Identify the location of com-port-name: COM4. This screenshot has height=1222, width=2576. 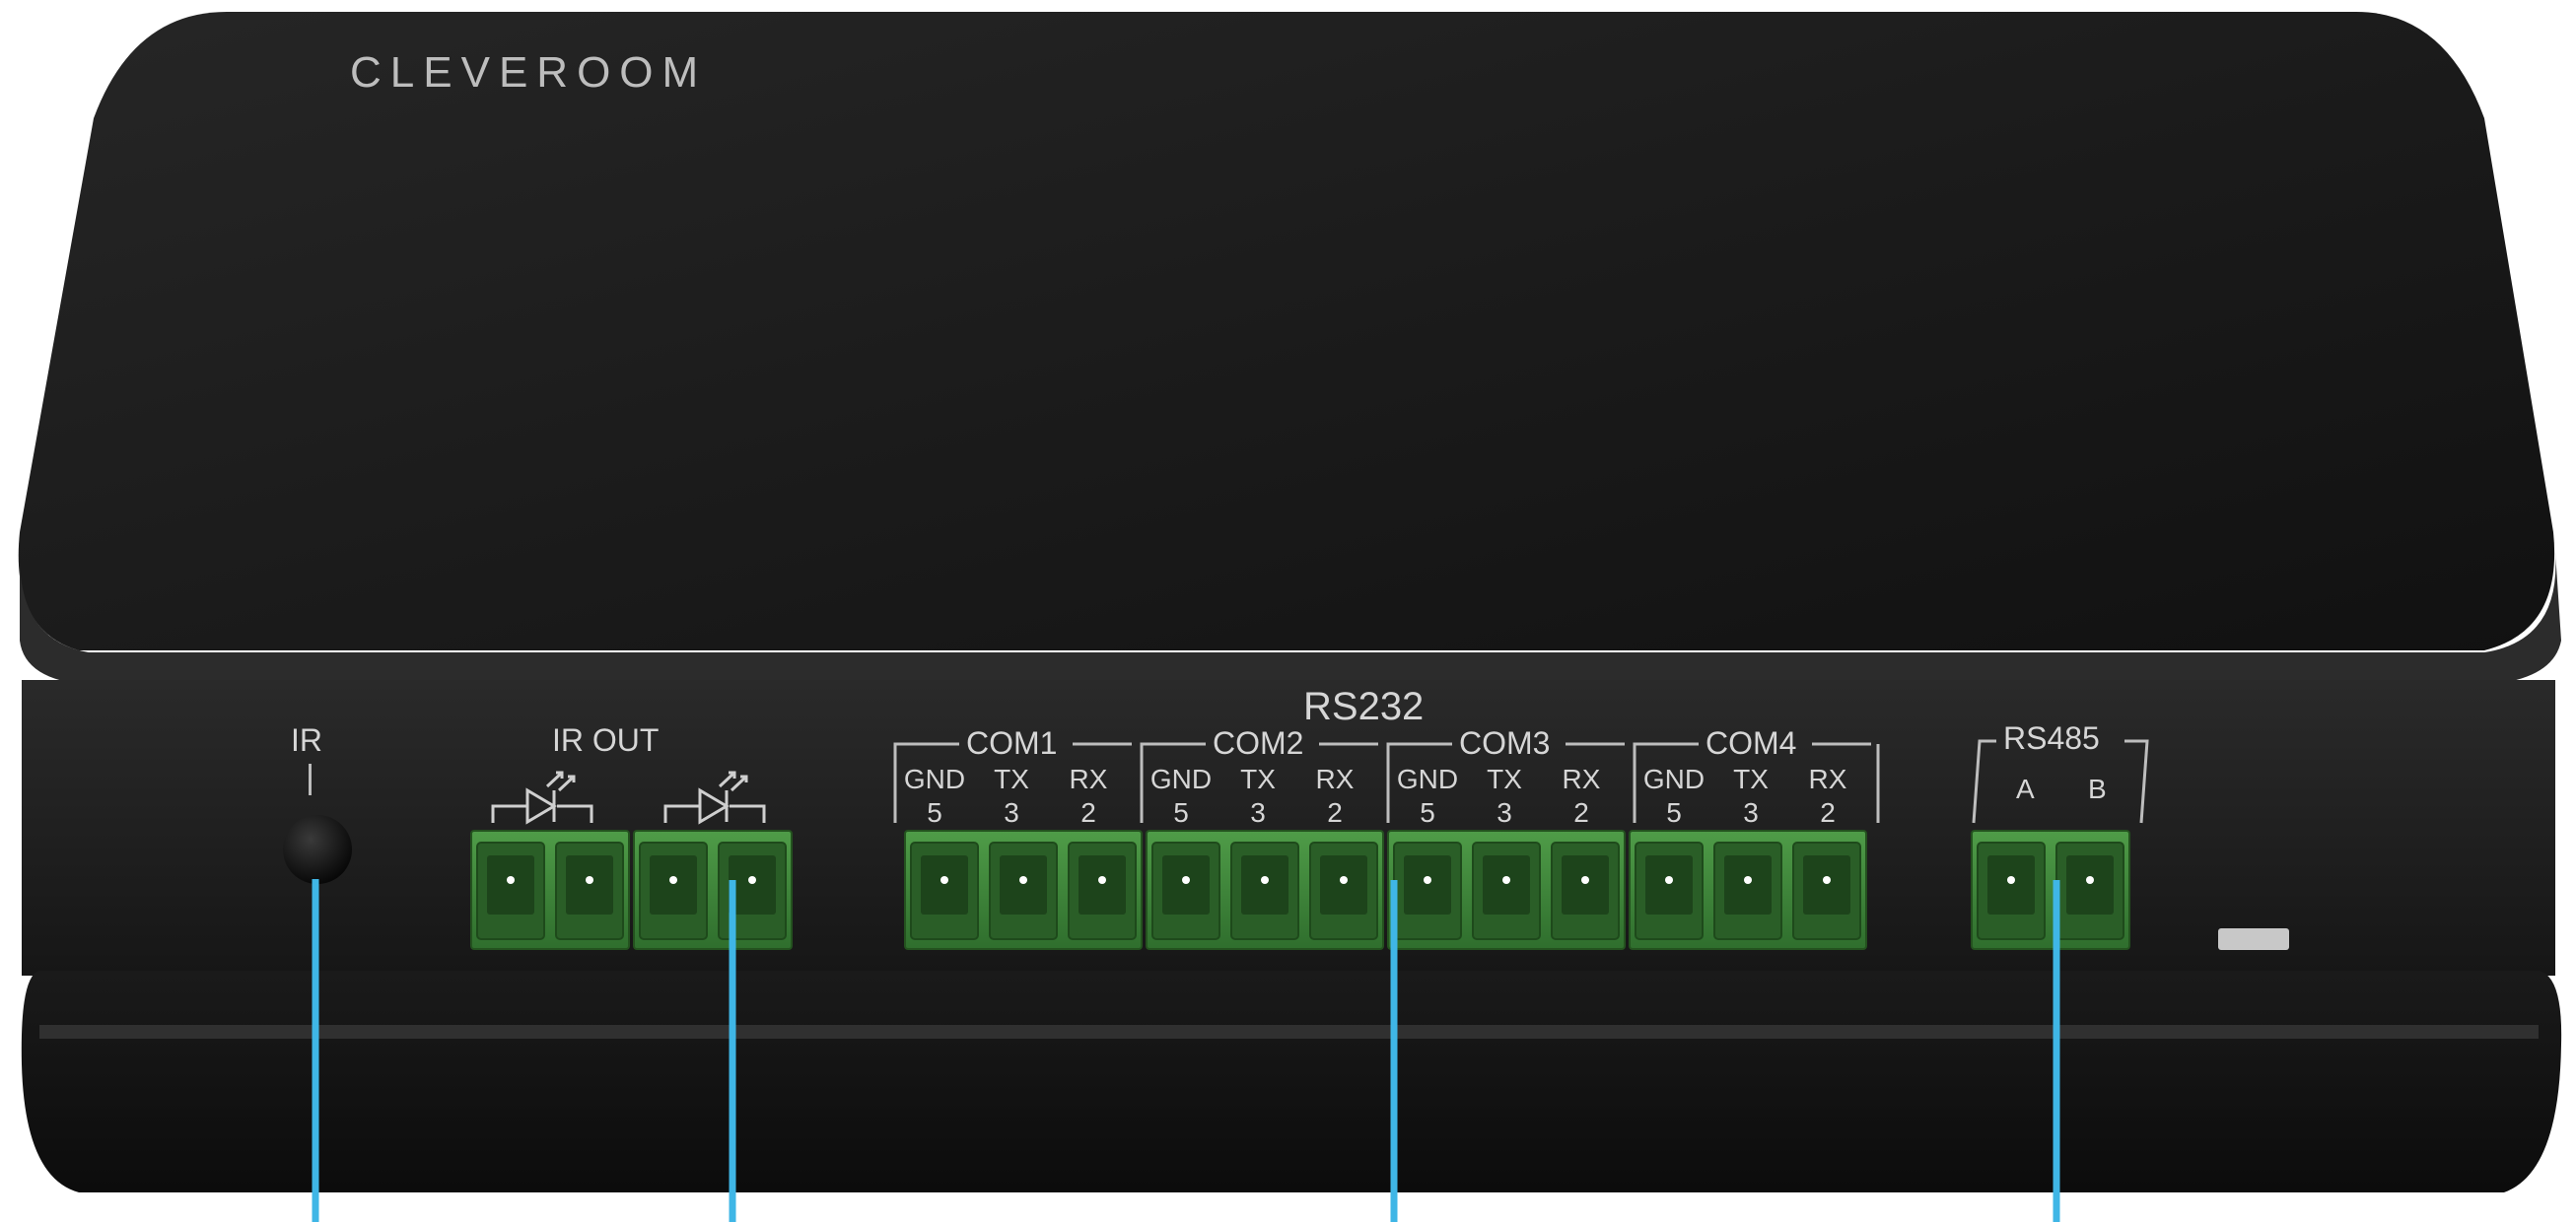
(1751, 743).